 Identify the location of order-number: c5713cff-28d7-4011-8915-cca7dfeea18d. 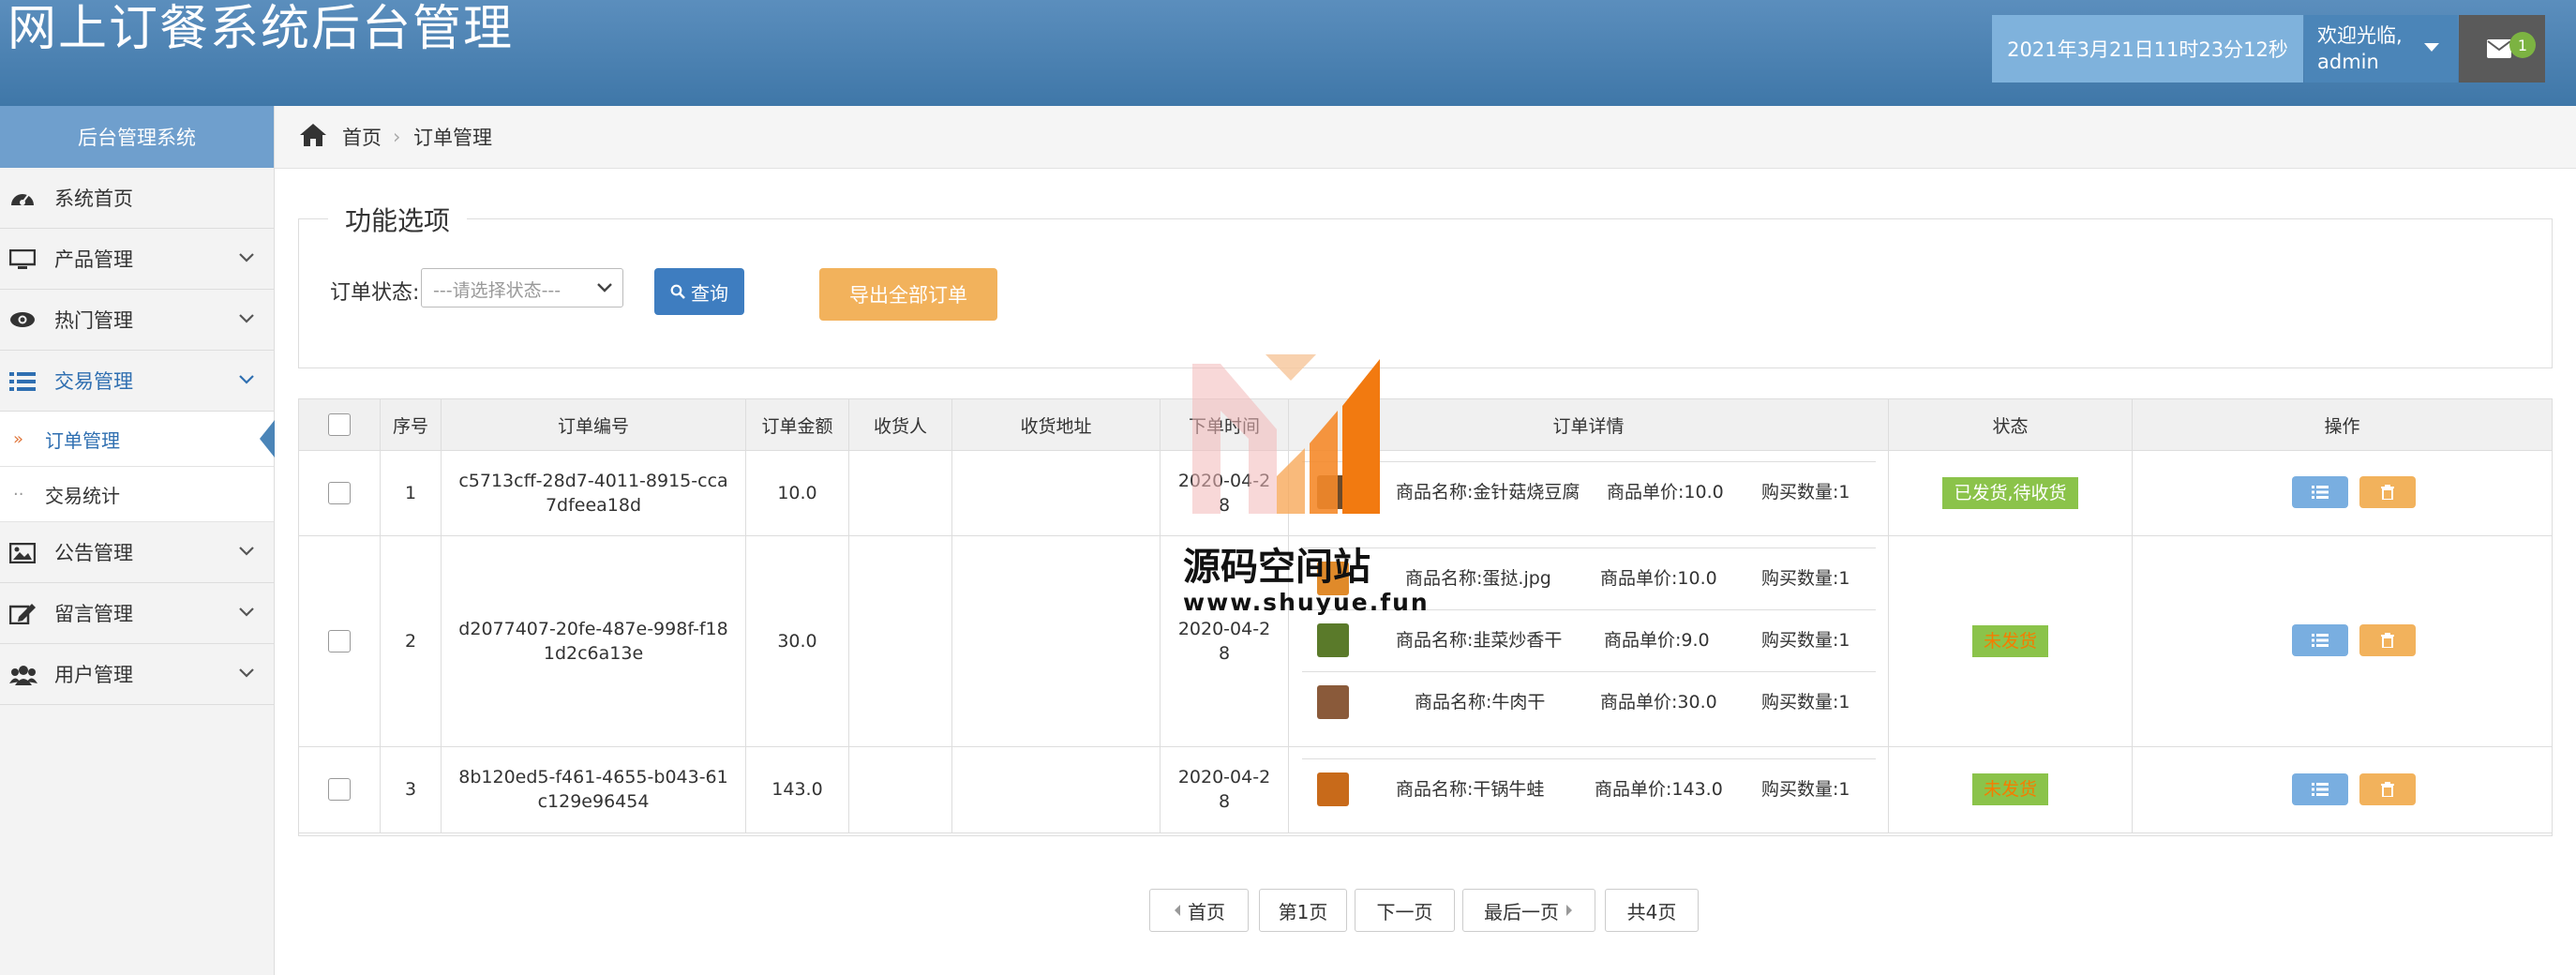
(594, 493).